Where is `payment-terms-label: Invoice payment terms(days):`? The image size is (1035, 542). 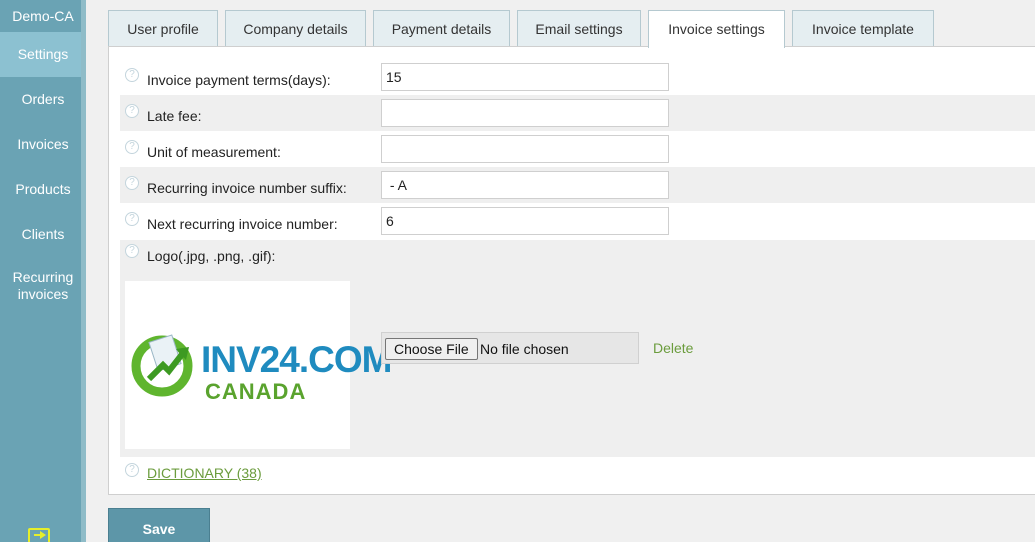 payment-terms-label: Invoice payment terms(days): is located at coordinates (239, 80).